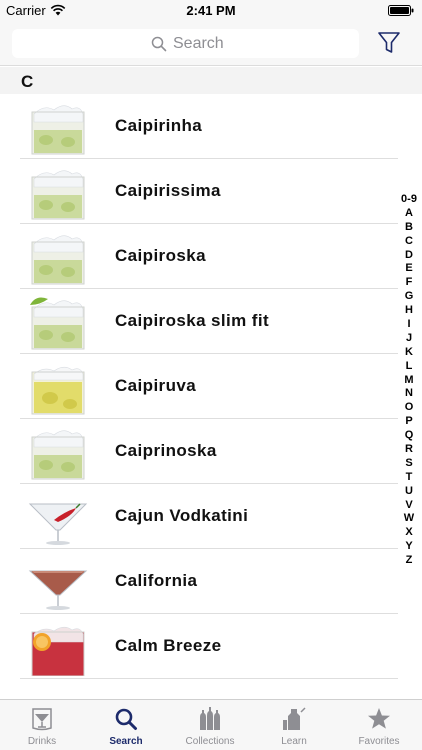 Image resolution: width=422 pixels, height=750 pixels. What do you see at coordinates (409, 478) in the screenshot?
I see `index-t: T` at bounding box center [409, 478].